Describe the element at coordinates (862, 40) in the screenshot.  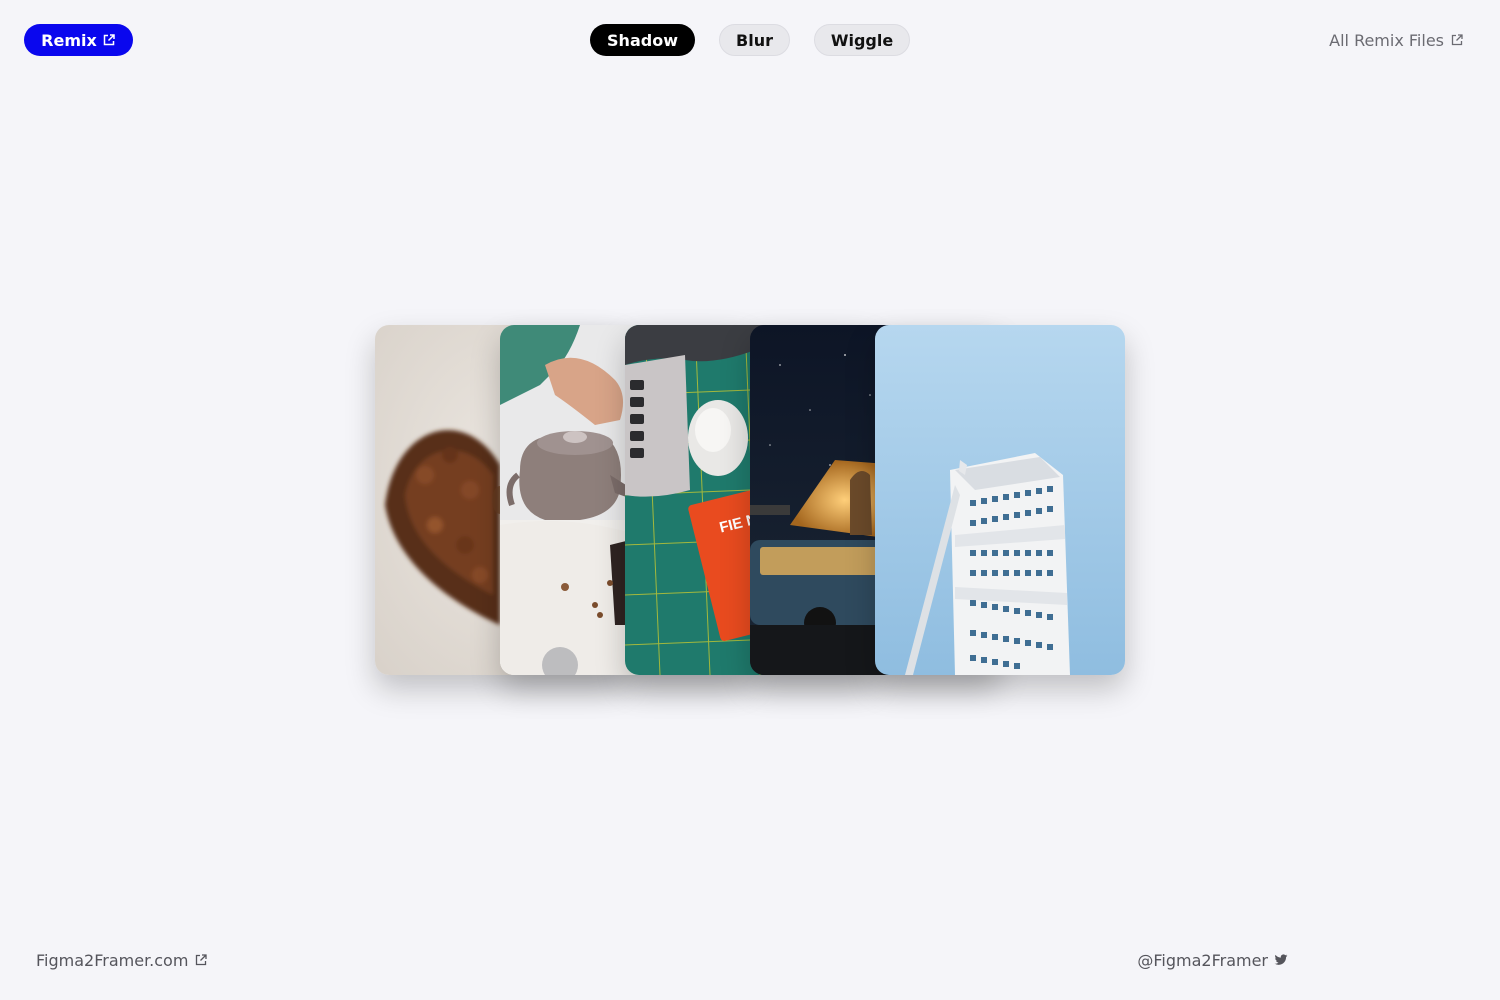
I see `tab-wiggle: Wiggle` at that location.